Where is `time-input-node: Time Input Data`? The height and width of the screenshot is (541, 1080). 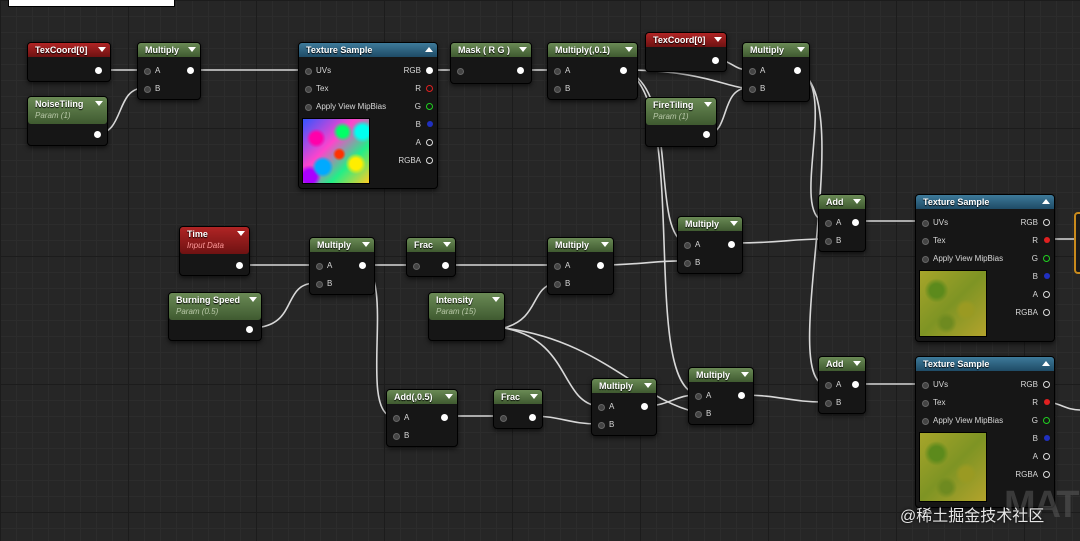
time-input-node: Time Input Data is located at coordinates (214, 251).